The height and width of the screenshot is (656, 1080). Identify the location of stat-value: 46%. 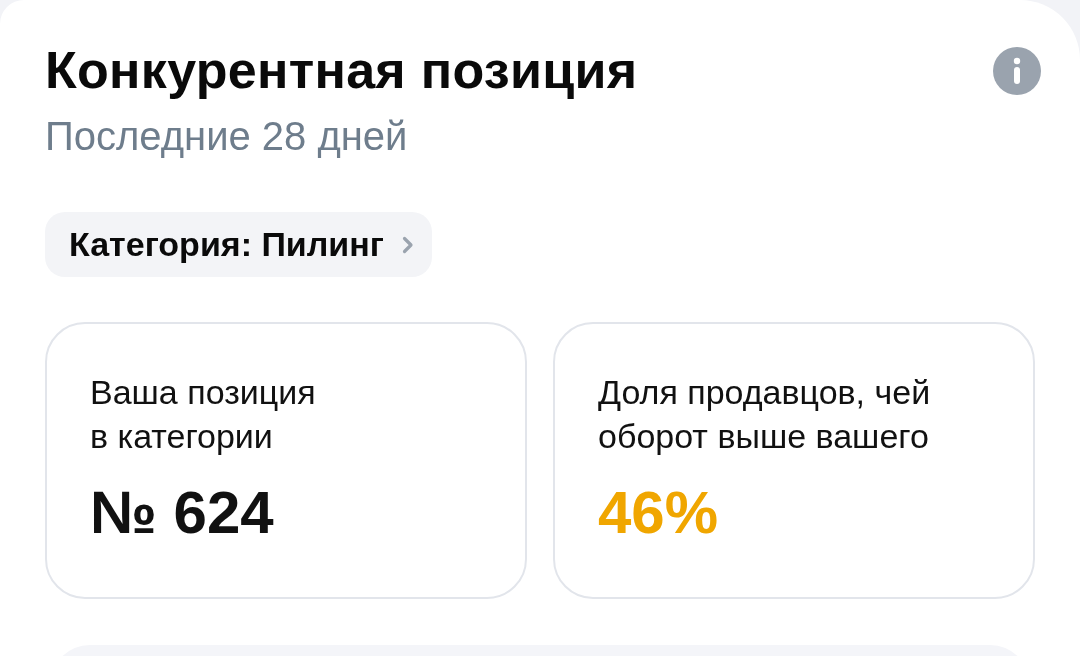
(659, 513).